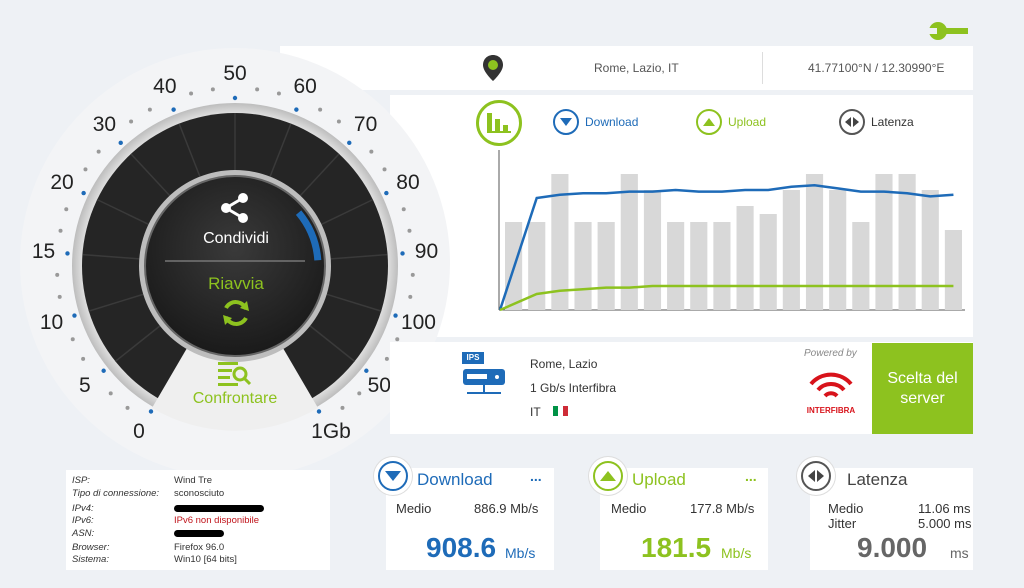 This screenshot has height=588, width=1024. Describe the element at coordinates (90, 559) in the screenshot. I see `info-key: Sistema:` at that location.